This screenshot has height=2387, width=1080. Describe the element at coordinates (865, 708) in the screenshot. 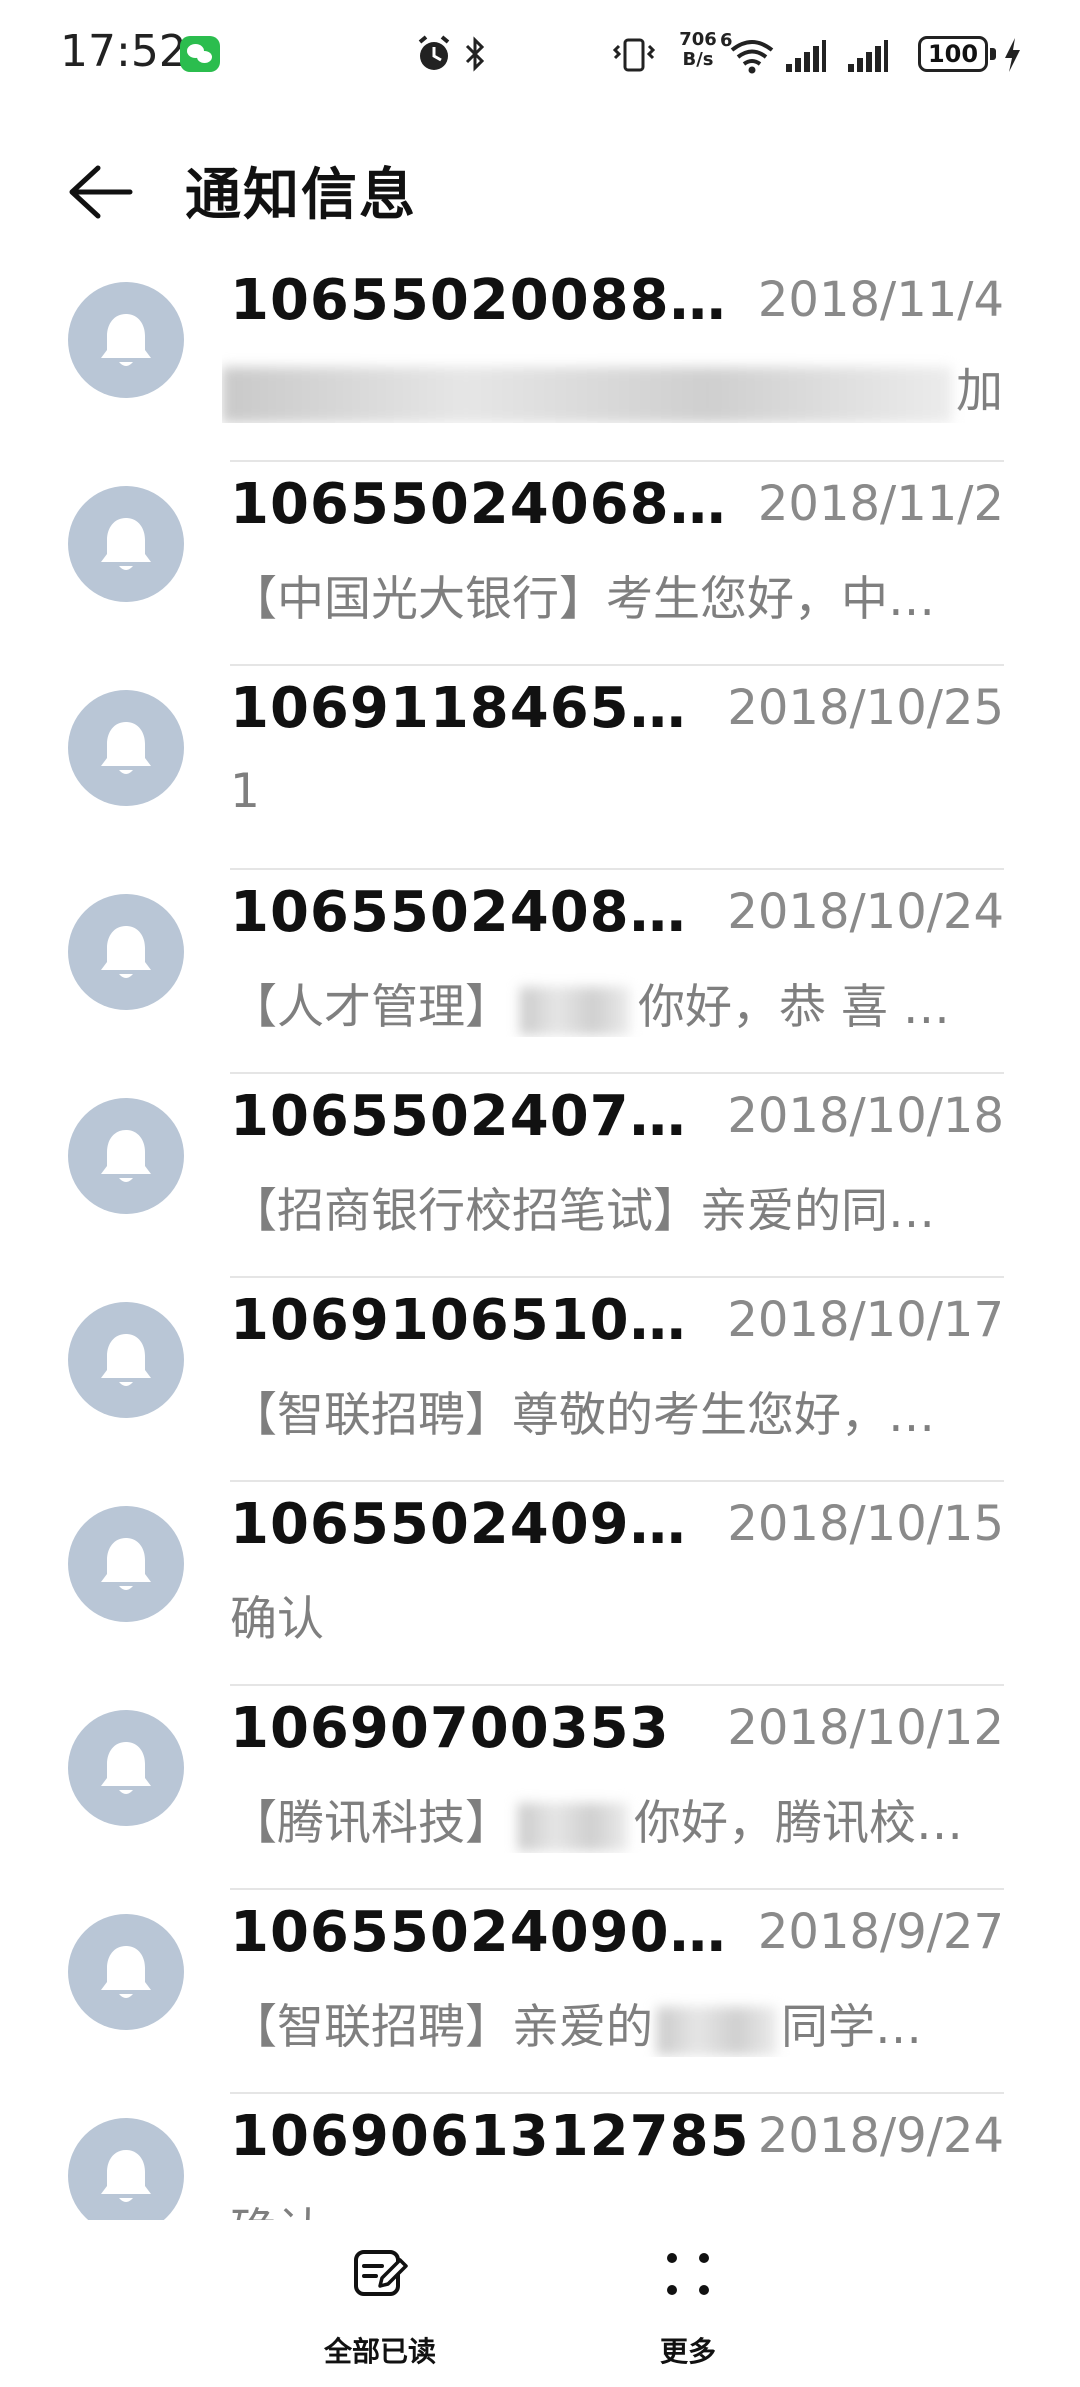

I see `message-date: 2018/10/25` at that location.